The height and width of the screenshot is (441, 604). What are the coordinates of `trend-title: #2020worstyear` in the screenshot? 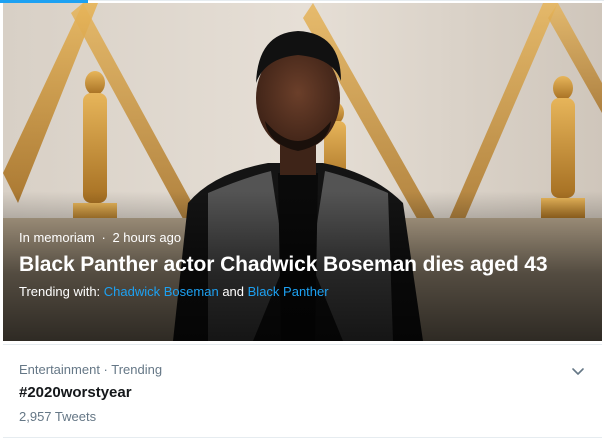 It's located at (75, 393).